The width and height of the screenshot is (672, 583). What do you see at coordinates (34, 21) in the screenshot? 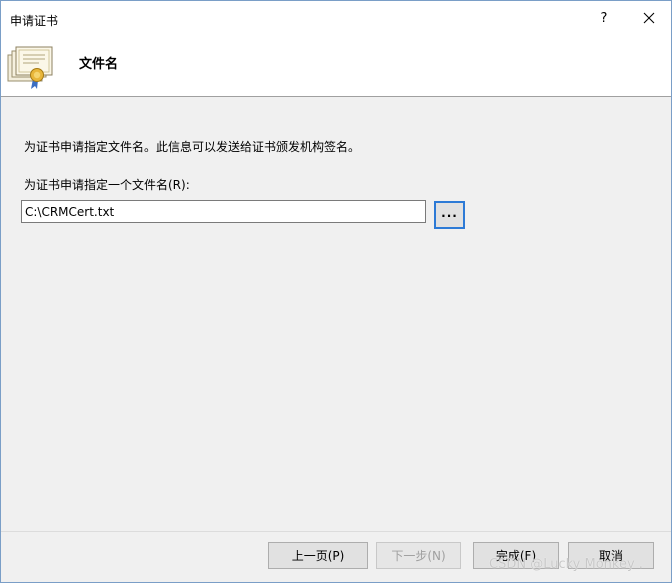
I see `window-title: 申请证书` at bounding box center [34, 21].